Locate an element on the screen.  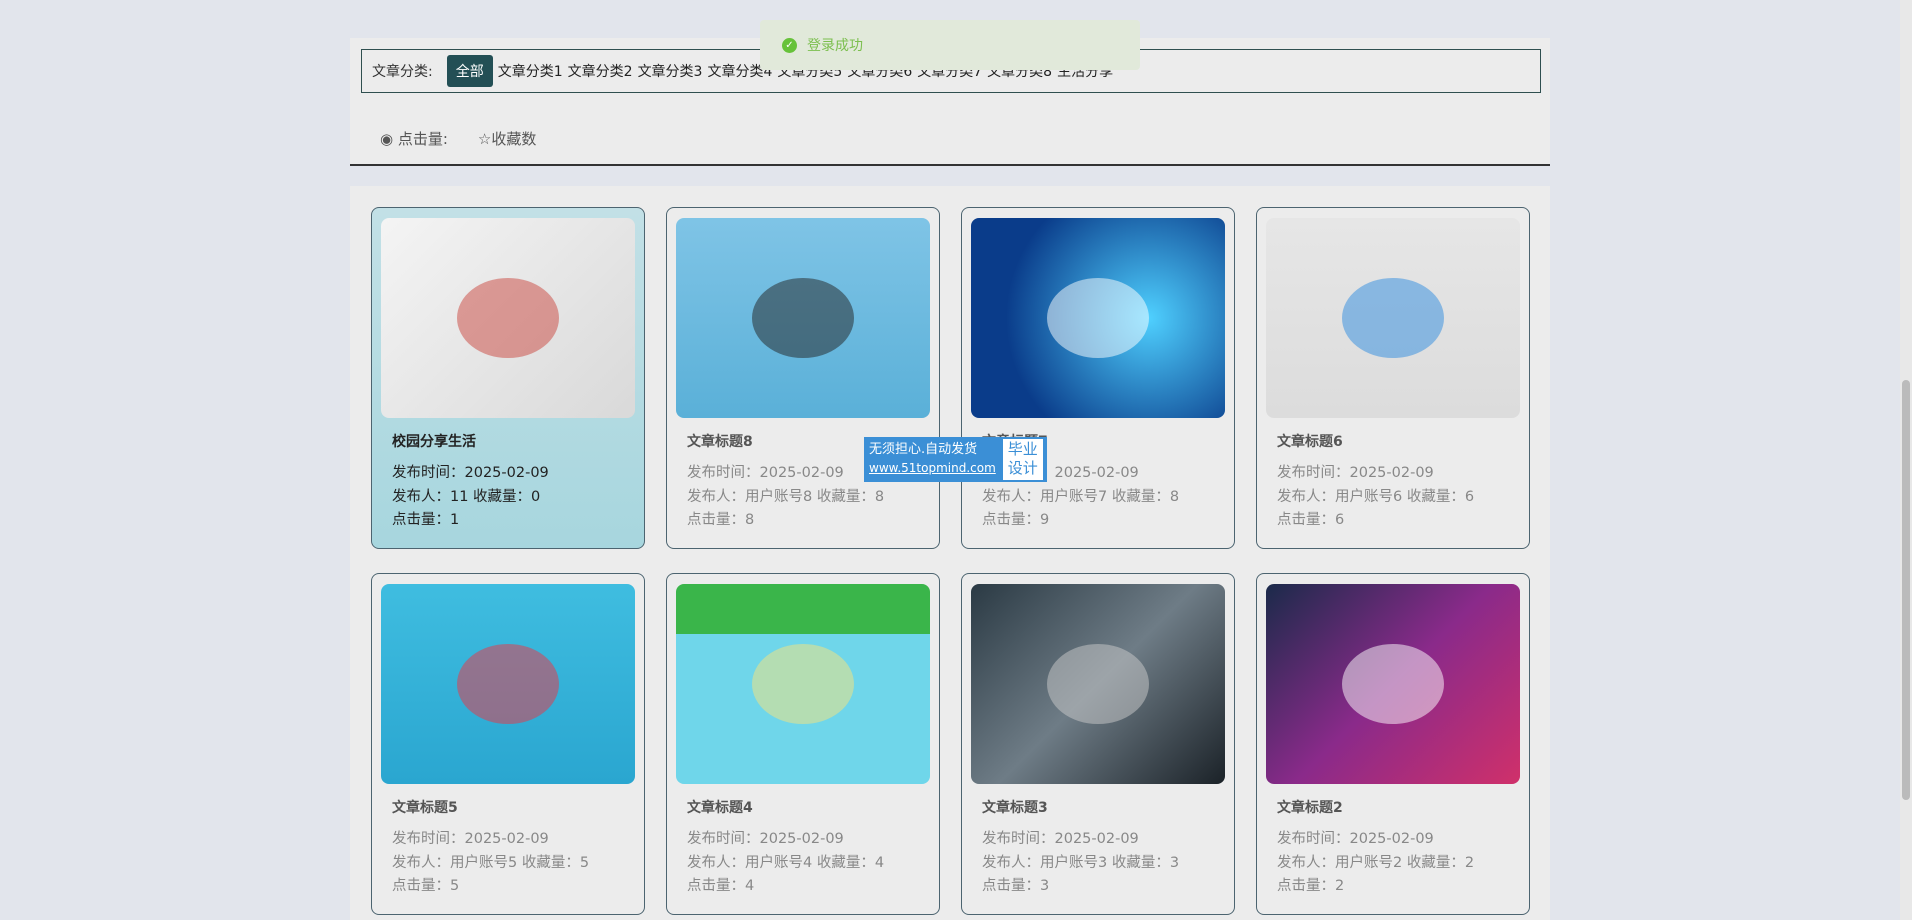
author-favorites: 发布人：用户账号5 收藏量：5 is located at coordinates (491, 863).